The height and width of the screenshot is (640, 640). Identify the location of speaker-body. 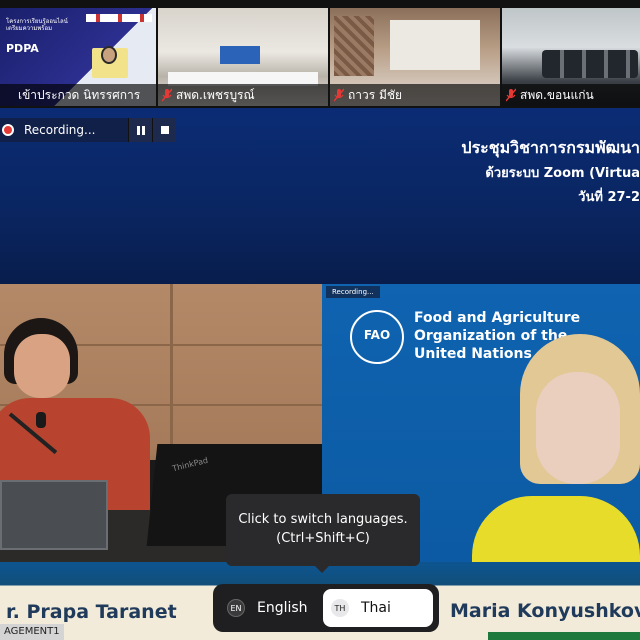
(556, 529).